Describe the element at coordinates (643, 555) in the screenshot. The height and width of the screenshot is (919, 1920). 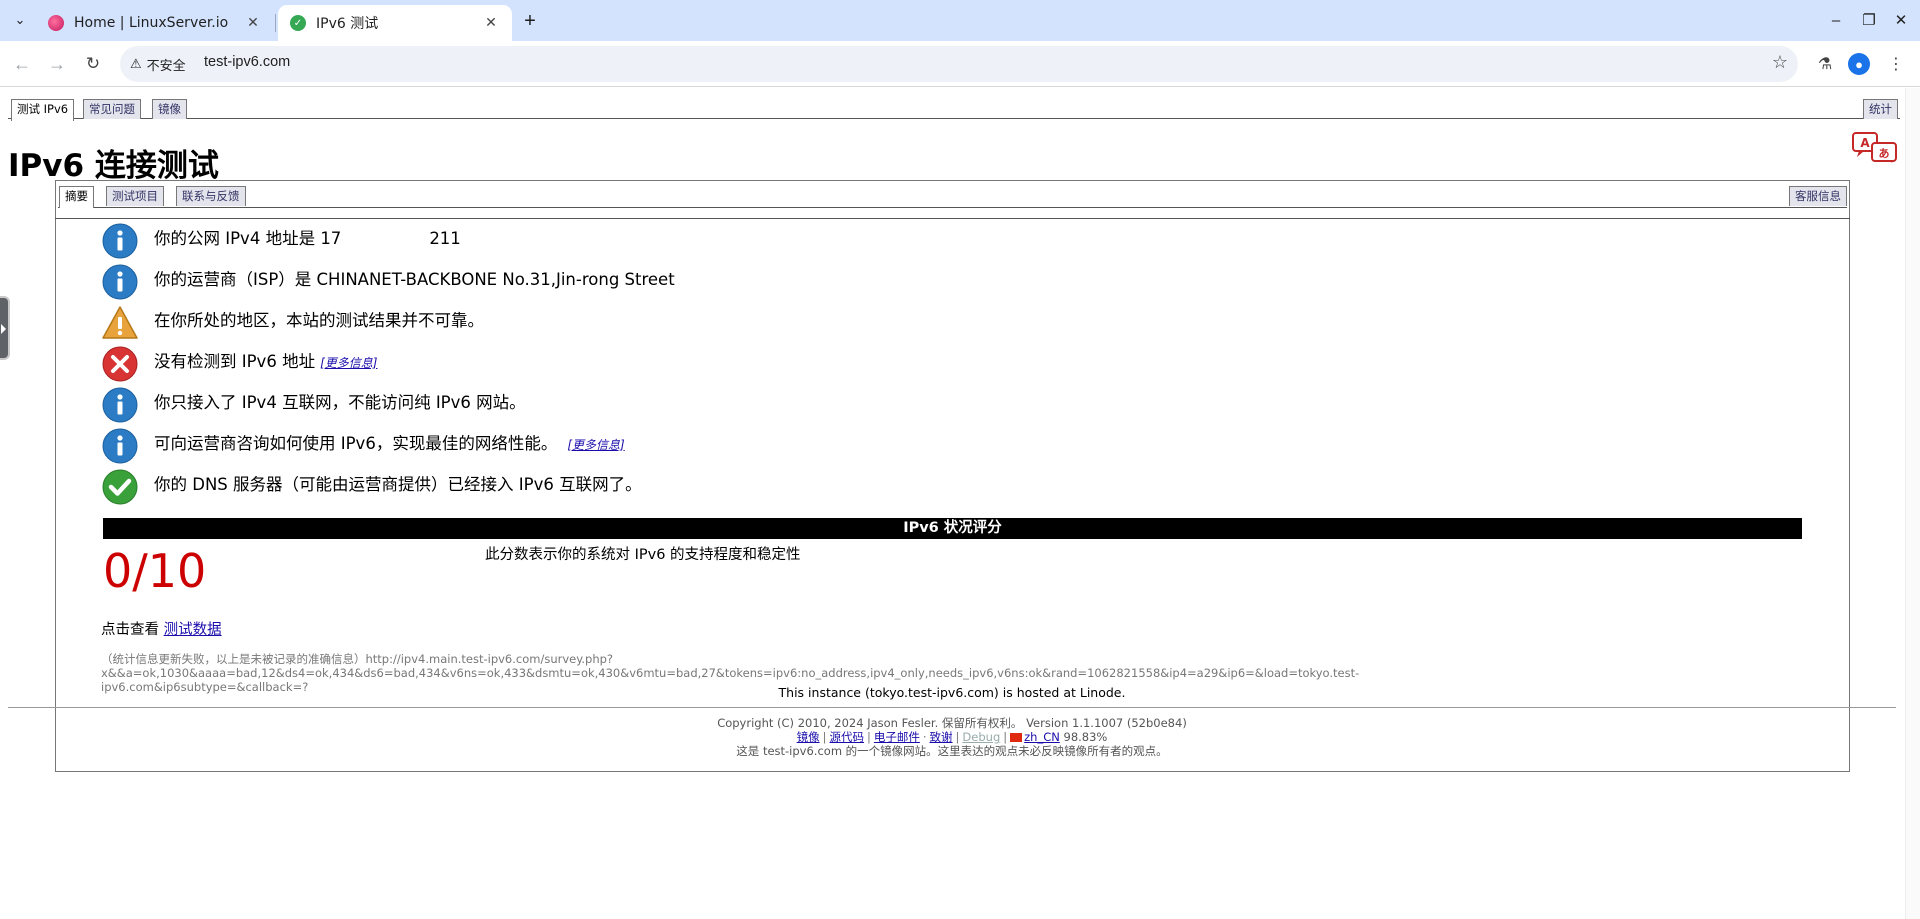
I see `score-description: 此分数表示你的系统对 IPv6 的支持程度和稳定性` at that location.